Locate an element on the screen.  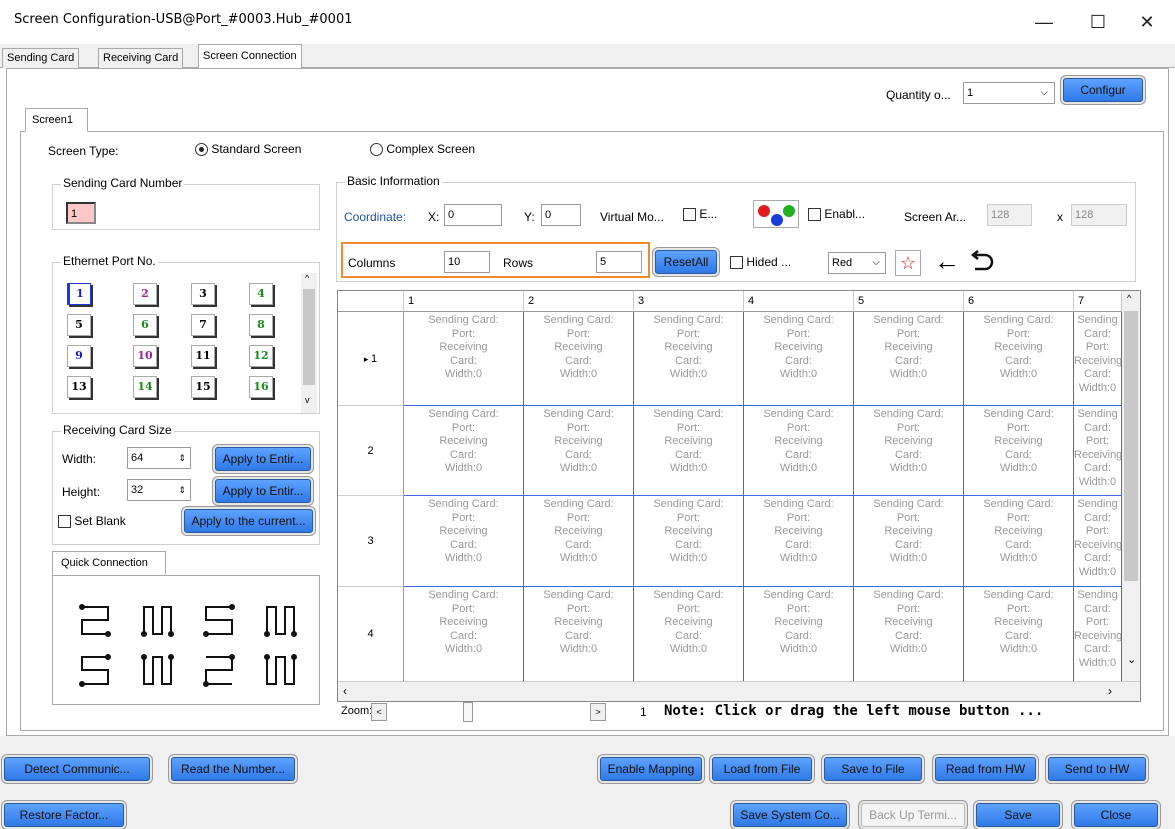
arrow-left-icon: ← is located at coordinates (947, 261).